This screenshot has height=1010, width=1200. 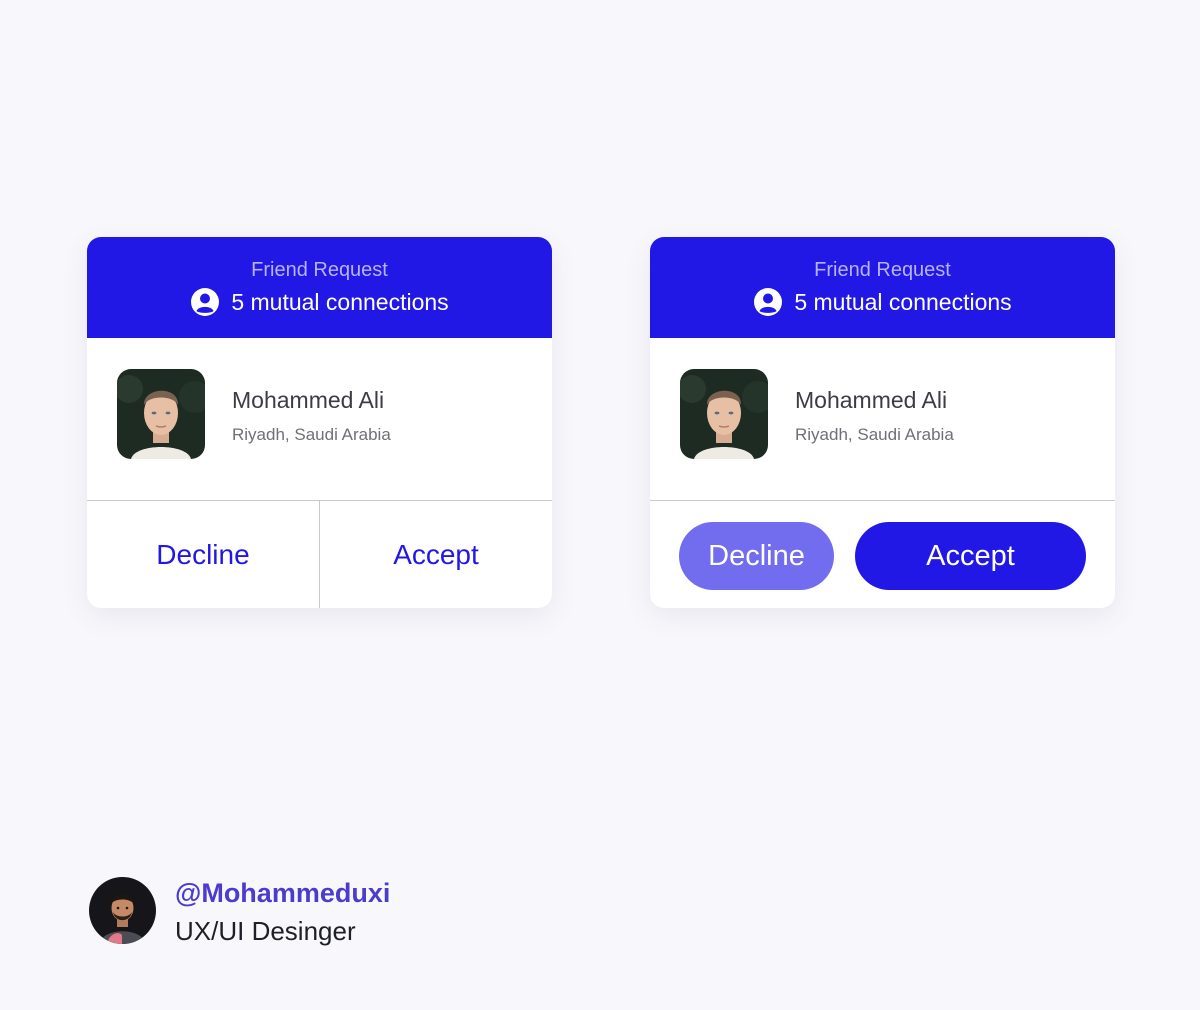 What do you see at coordinates (249, 912) in the screenshot?
I see `author-credit: @Mohammeduxi UX/UI Desinger` at bounding box center [249, 912].